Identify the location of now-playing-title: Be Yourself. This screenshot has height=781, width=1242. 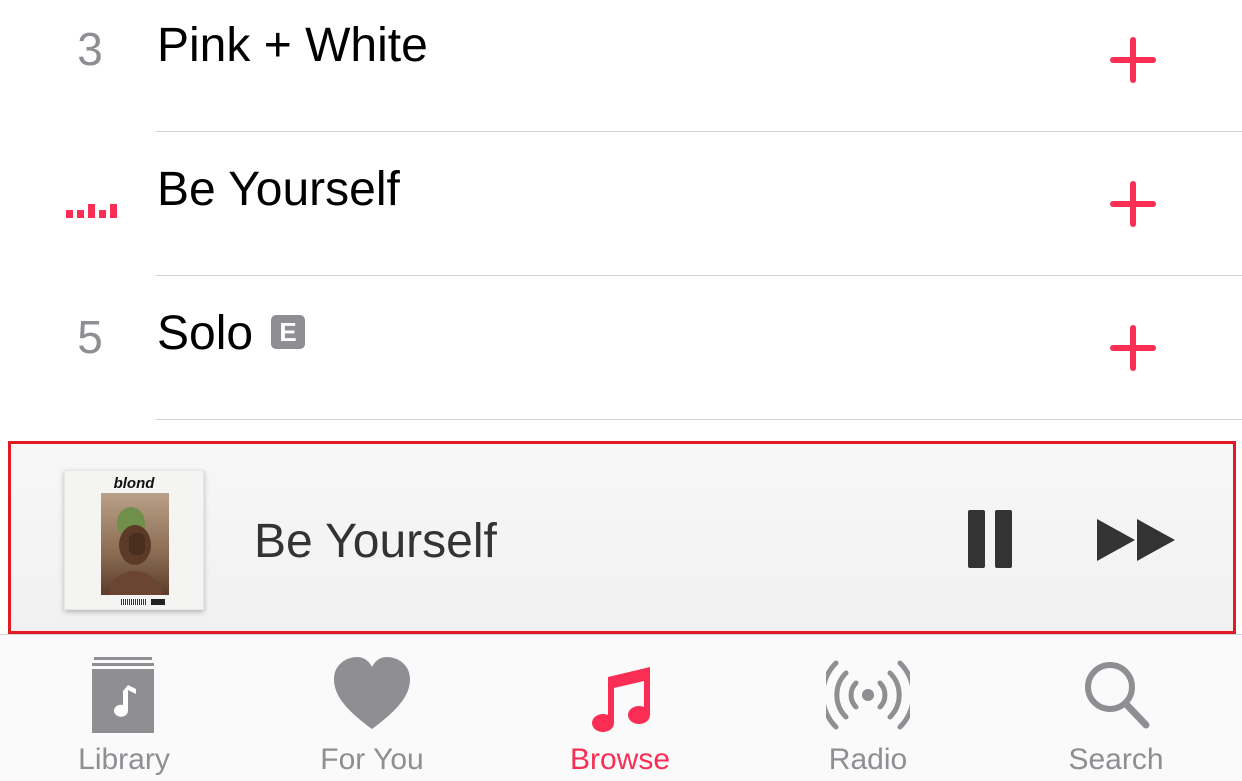
(375, 541).